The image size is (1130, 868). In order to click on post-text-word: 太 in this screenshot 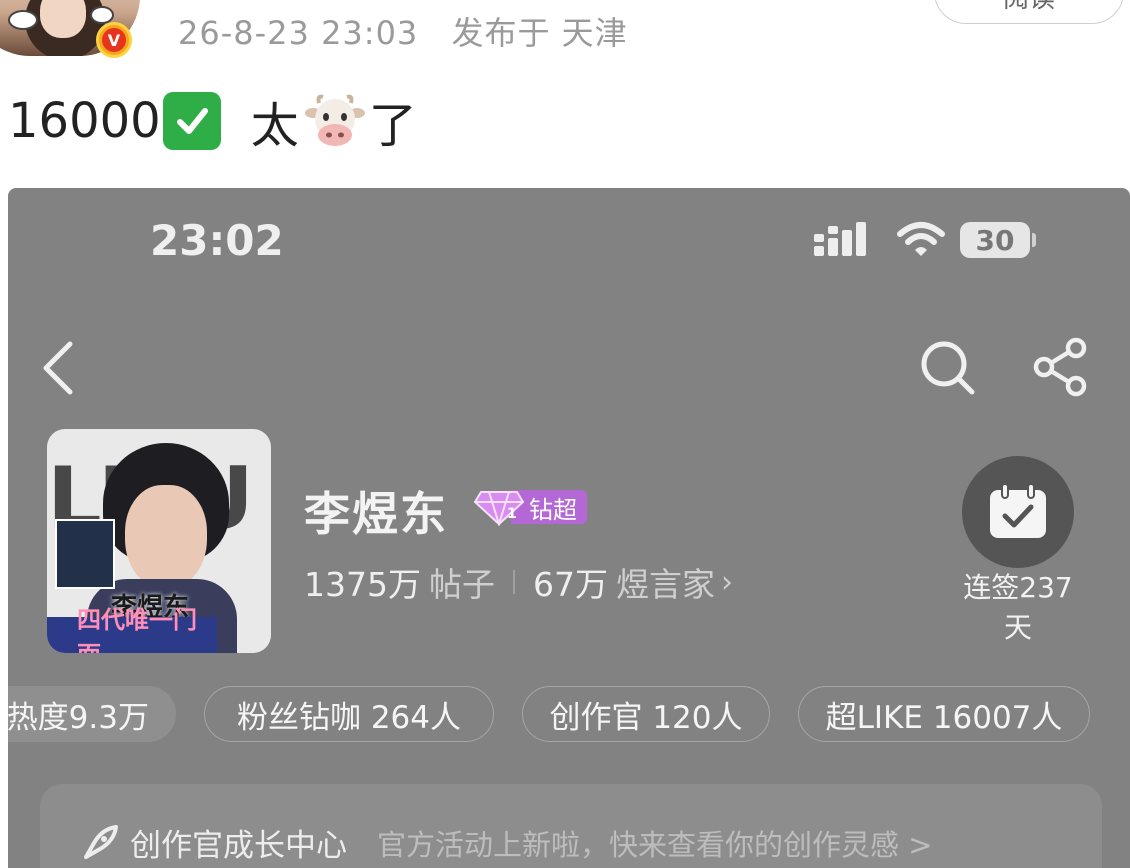, I will do `click(274, 126)`.